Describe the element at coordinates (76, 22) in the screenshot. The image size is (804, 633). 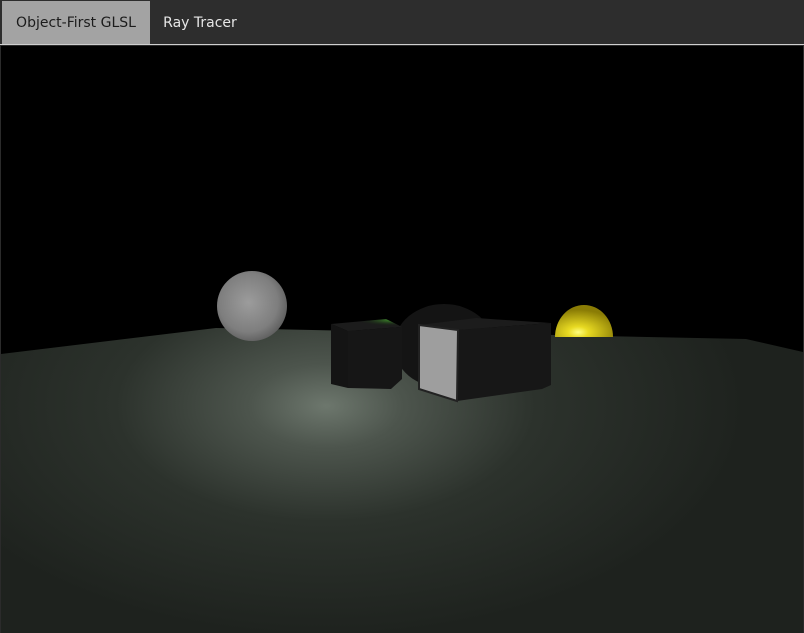
I see `tab-object-first-glsl: Object-First GLSL` at that location.